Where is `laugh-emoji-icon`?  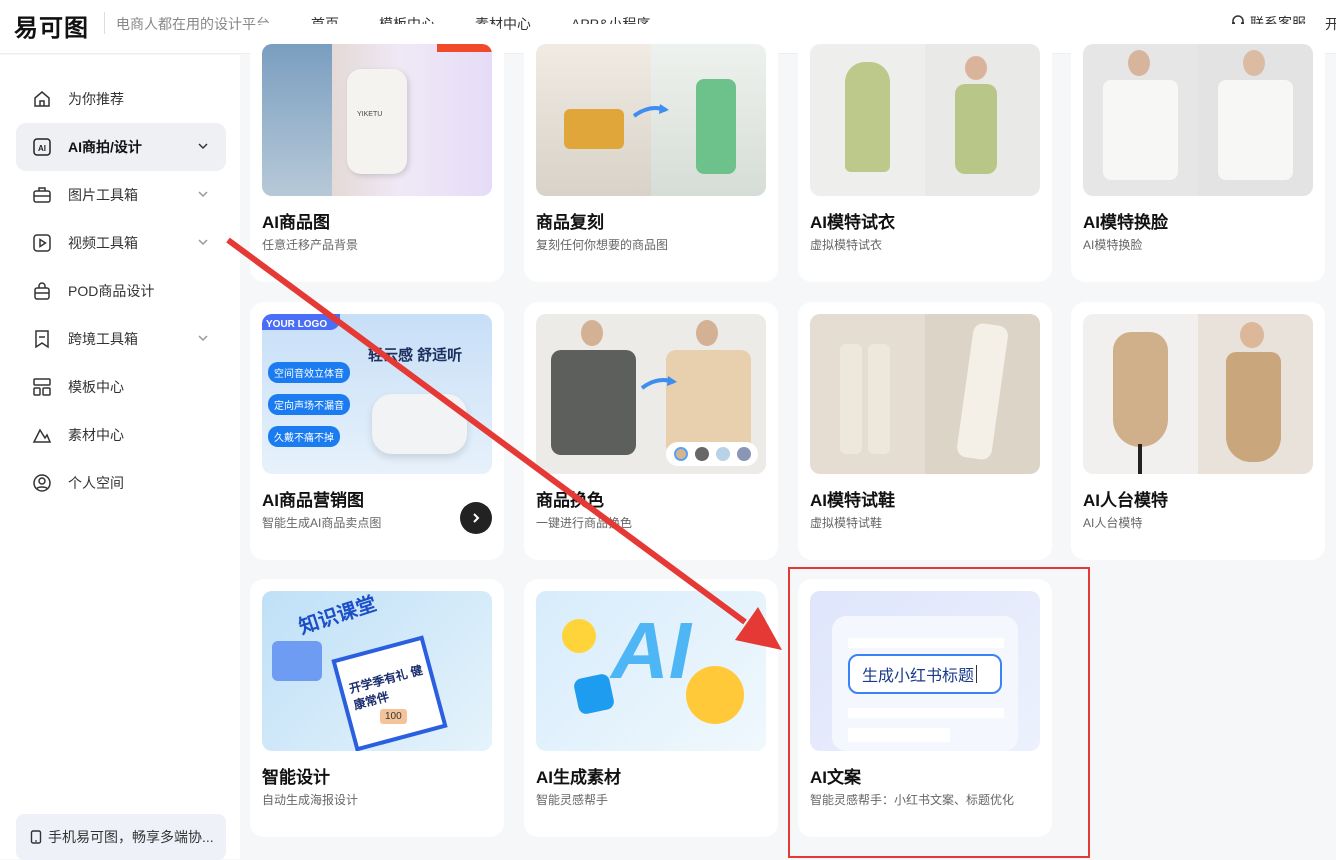 laugh-emoji-icon is located at coordinates (579, 636).